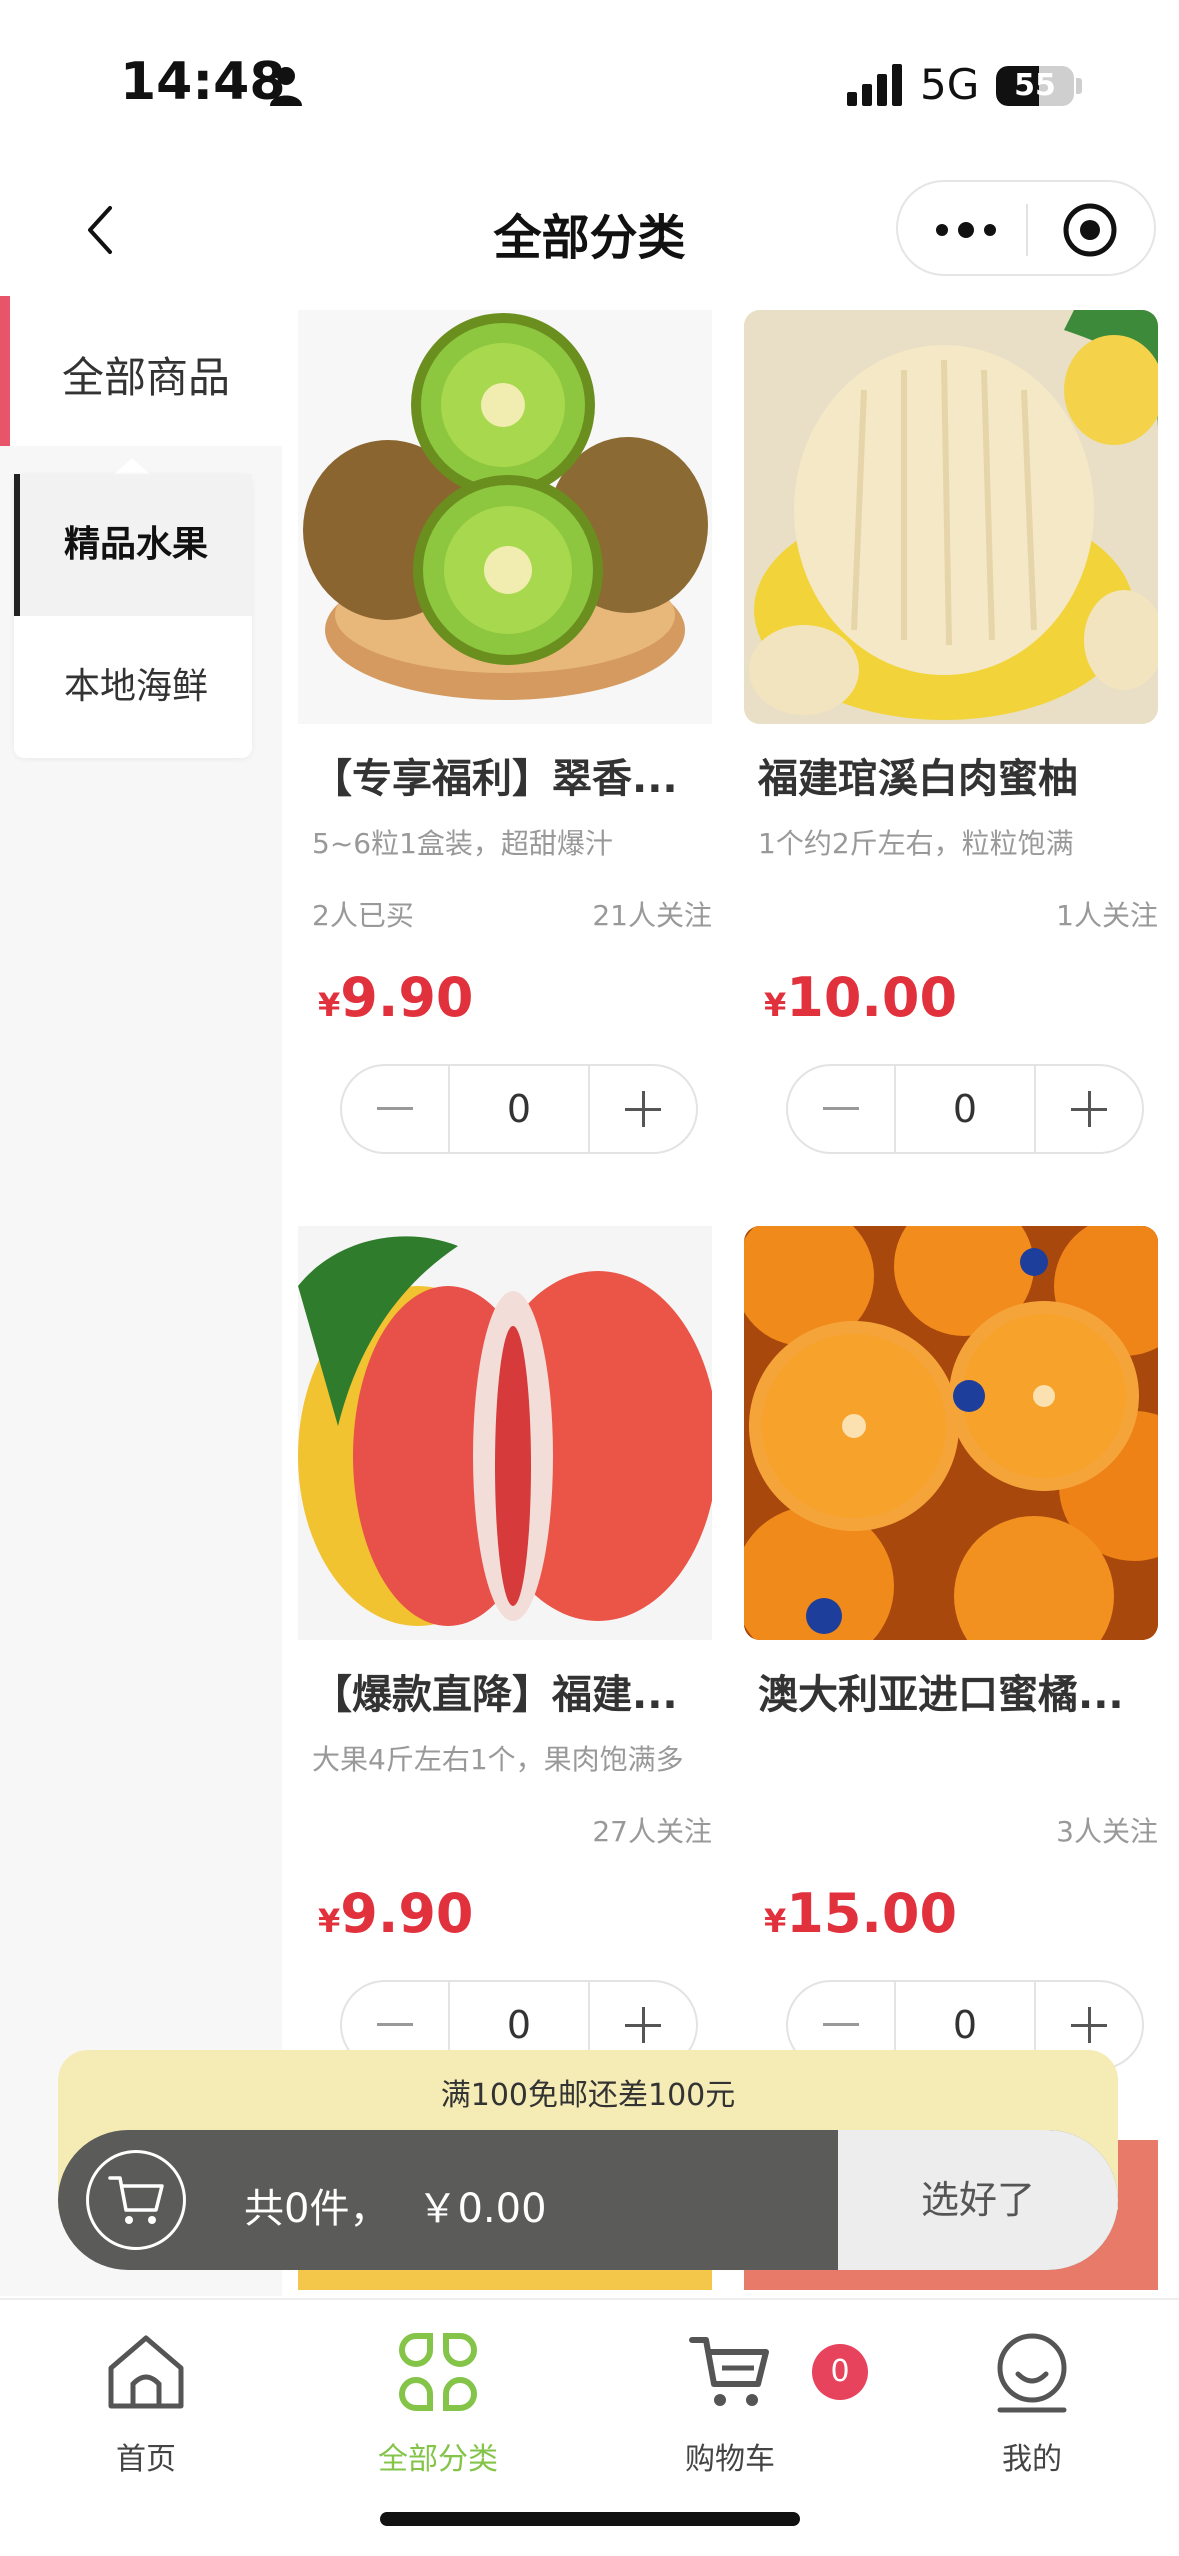 This screenshot has width=1179, height=2556. What do you see at coordinates (133, 545) in the screenshot?
I see `subcategory-fruit: 精品水果` at bounding box center [133, 545].